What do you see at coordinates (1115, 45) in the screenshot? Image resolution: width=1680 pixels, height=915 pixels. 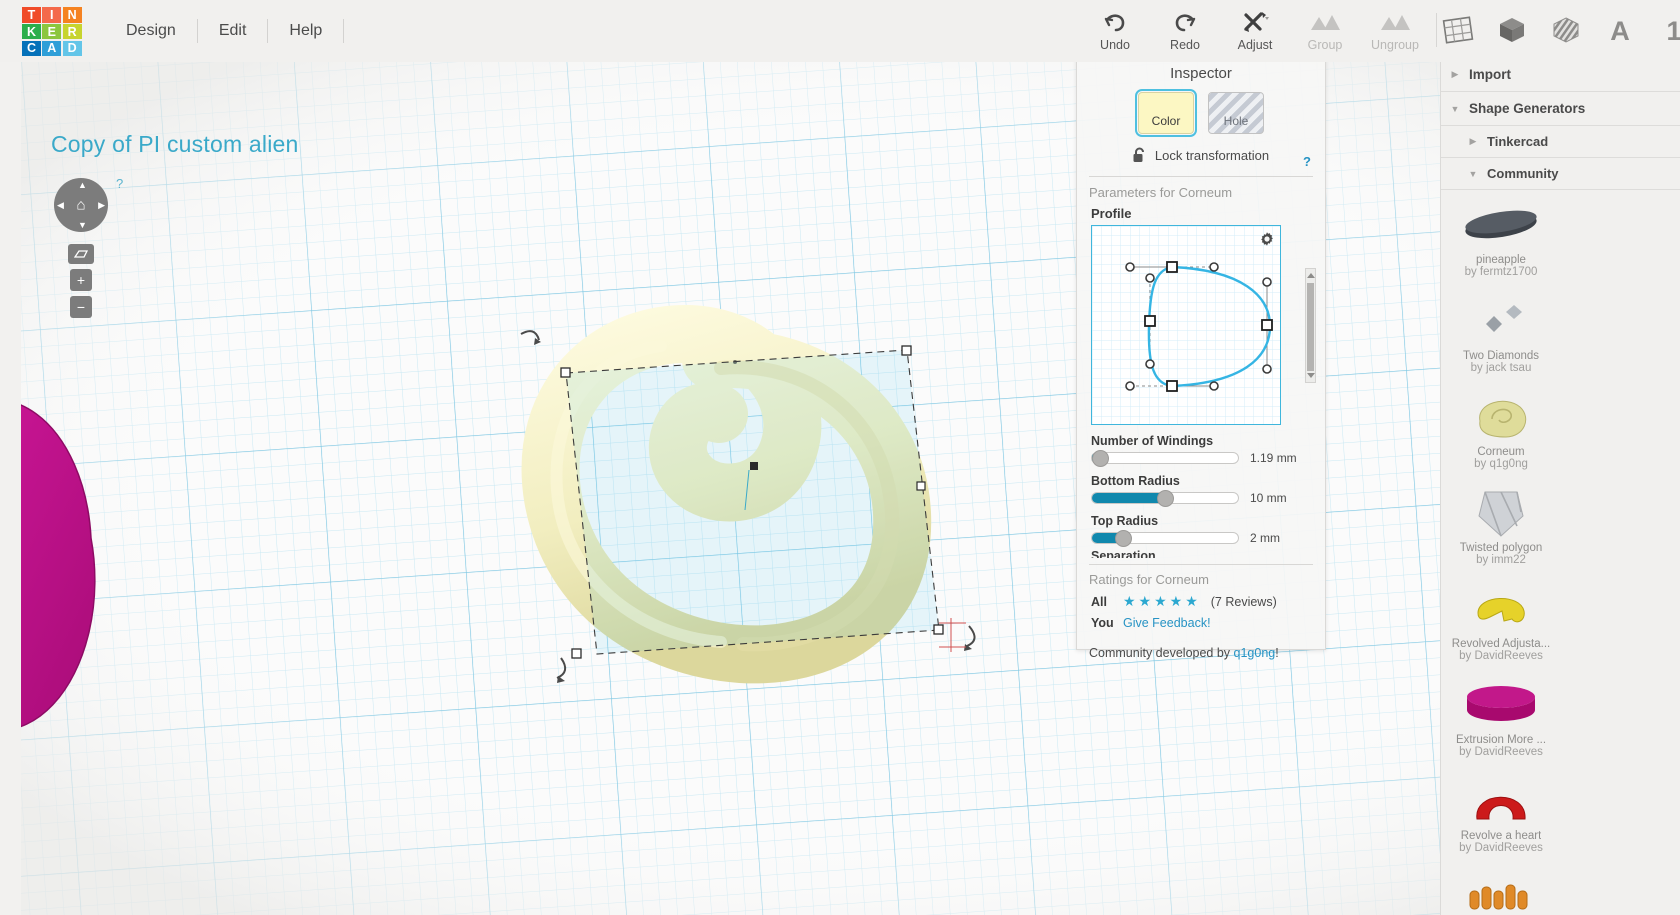 I see `undo-label: Undo` at bounding box center [1115, 45].